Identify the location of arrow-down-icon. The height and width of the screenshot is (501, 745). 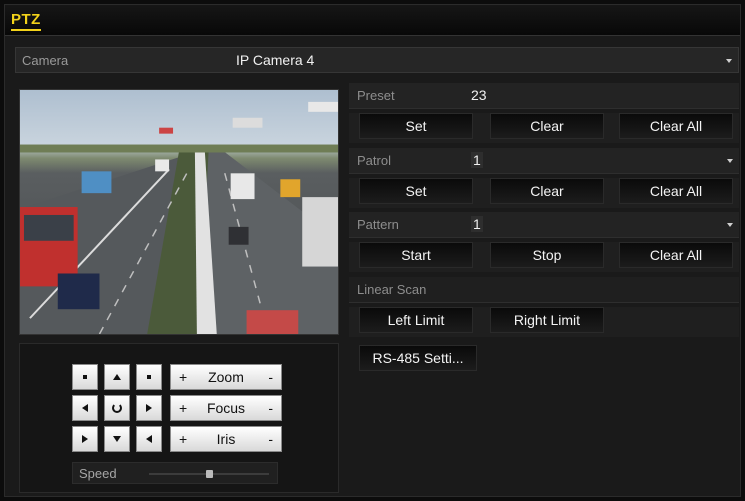
(117, 439).